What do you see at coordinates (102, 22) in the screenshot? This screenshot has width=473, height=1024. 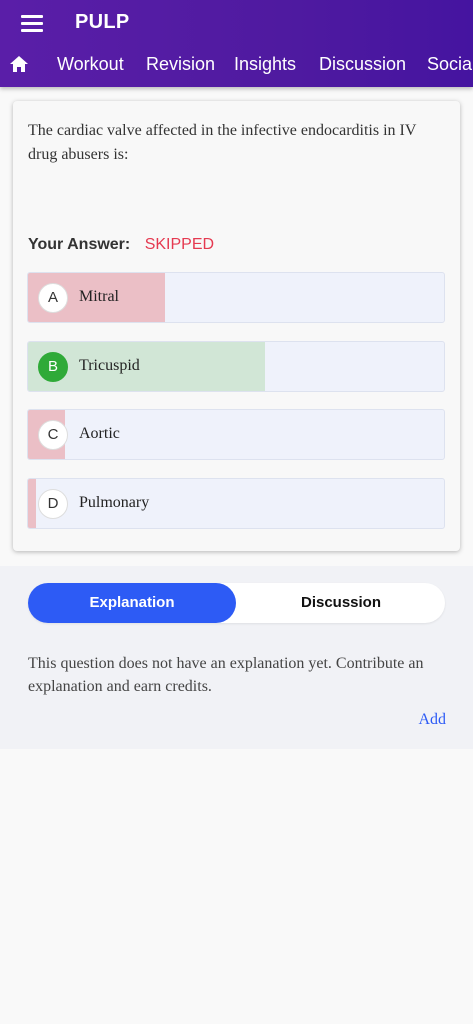 I see `app-title: PULP` at bounding box center [102, 22].